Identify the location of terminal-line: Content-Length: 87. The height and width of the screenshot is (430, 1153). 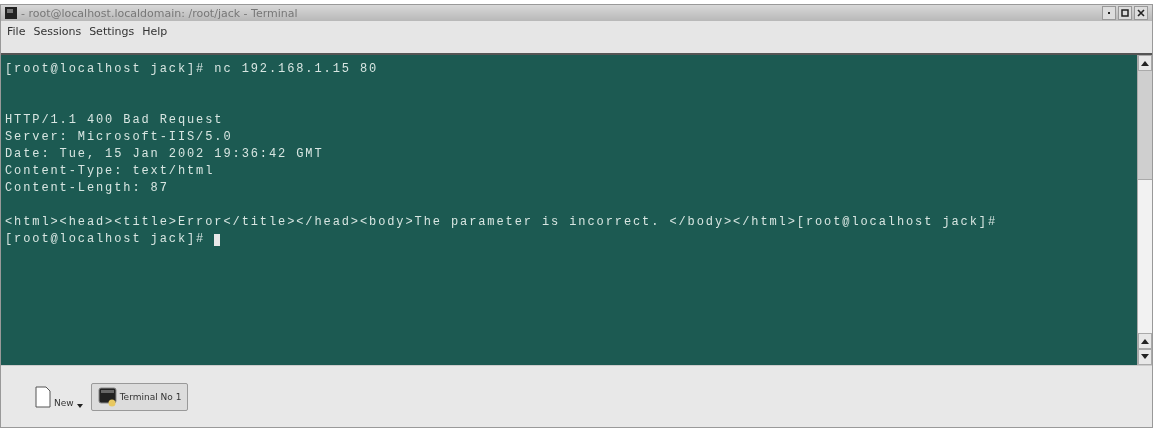
(87, 188).